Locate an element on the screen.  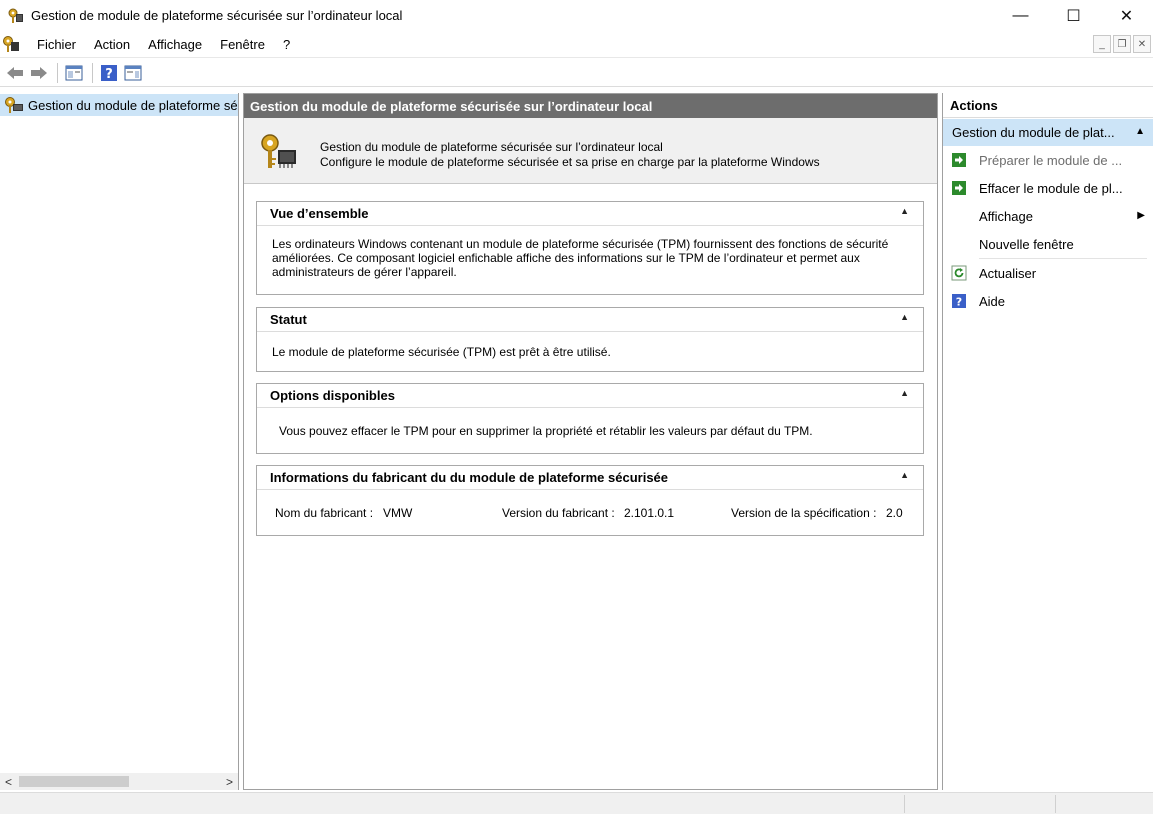
action-view: Affichage ▶ is located at coordinates (1048, 216).